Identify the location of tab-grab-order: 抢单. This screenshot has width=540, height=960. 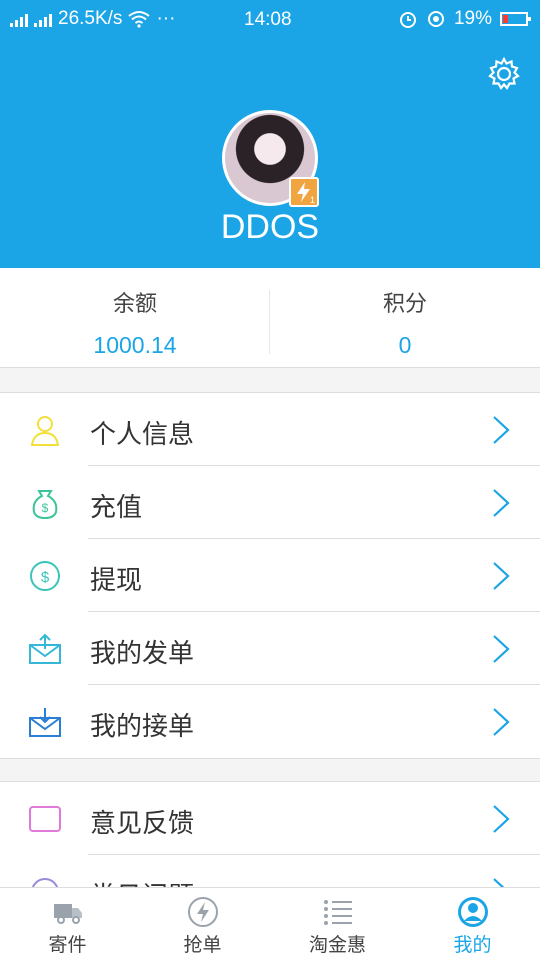
(202, 924).